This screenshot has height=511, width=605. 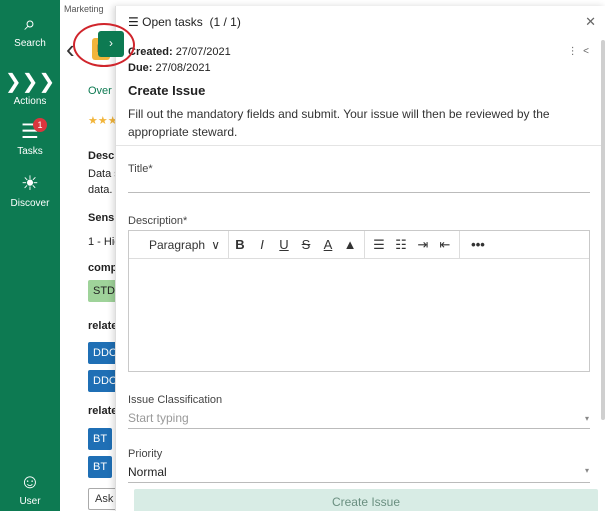 I want to click on priority-underline, so click(x=359, y=482).